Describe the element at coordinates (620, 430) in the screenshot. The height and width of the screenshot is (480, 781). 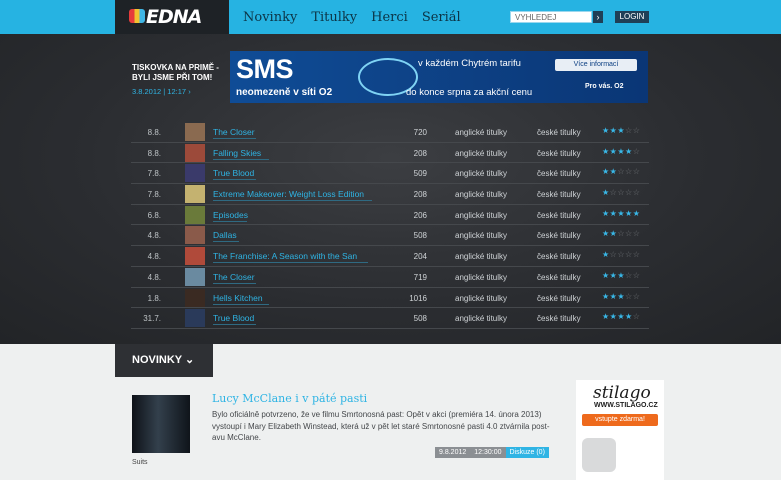
I see `side-ad: stilago WWW.STILAGO.CZ vstupte zdarma!` at that location.